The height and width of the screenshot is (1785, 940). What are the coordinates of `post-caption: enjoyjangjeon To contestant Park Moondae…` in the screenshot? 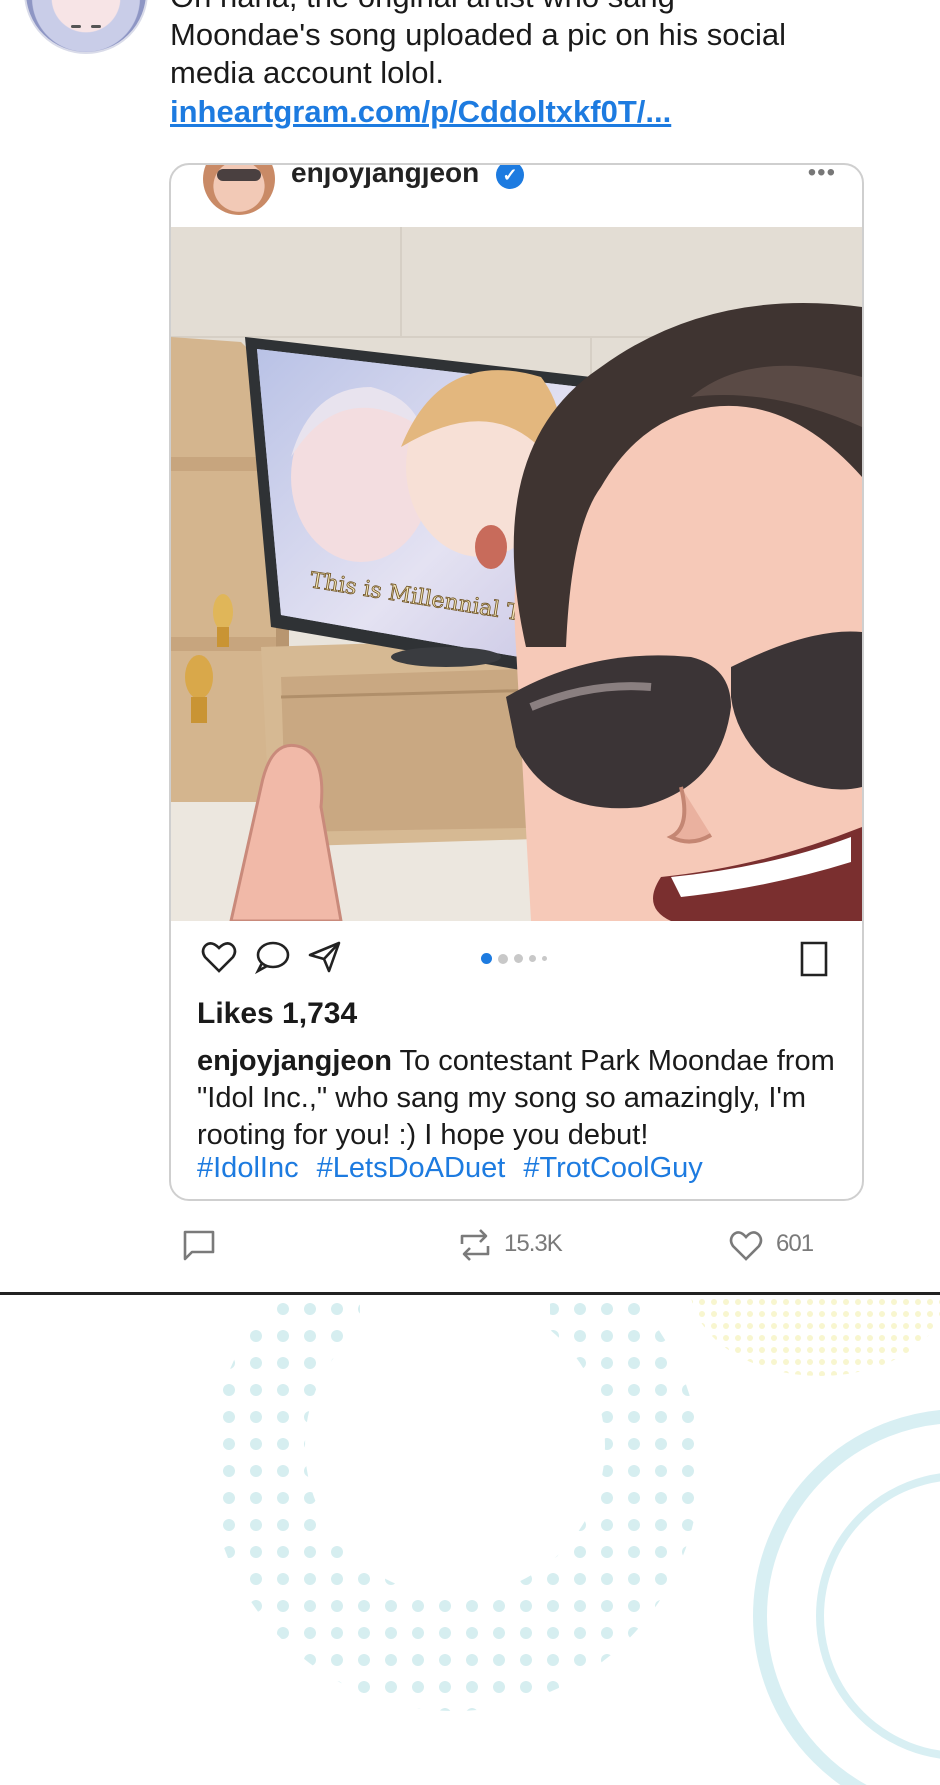 It's located at (522, 1098).